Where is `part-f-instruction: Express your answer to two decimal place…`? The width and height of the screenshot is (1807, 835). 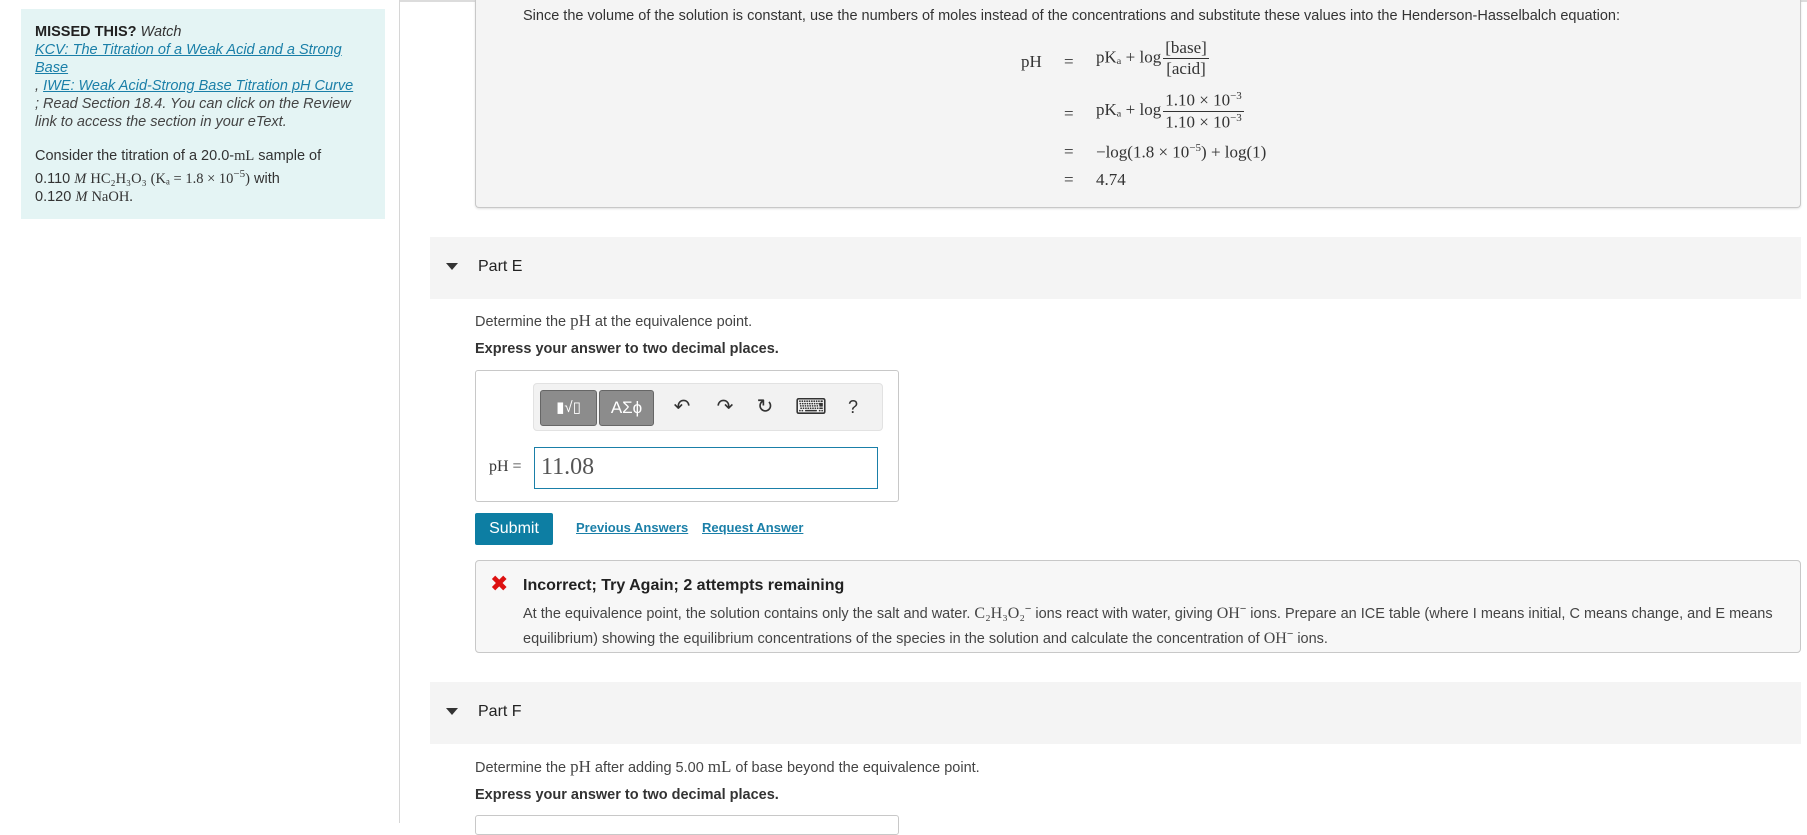
part-f-instruction: Express your answer to two decimal place… is located at coordinates (627, 795).